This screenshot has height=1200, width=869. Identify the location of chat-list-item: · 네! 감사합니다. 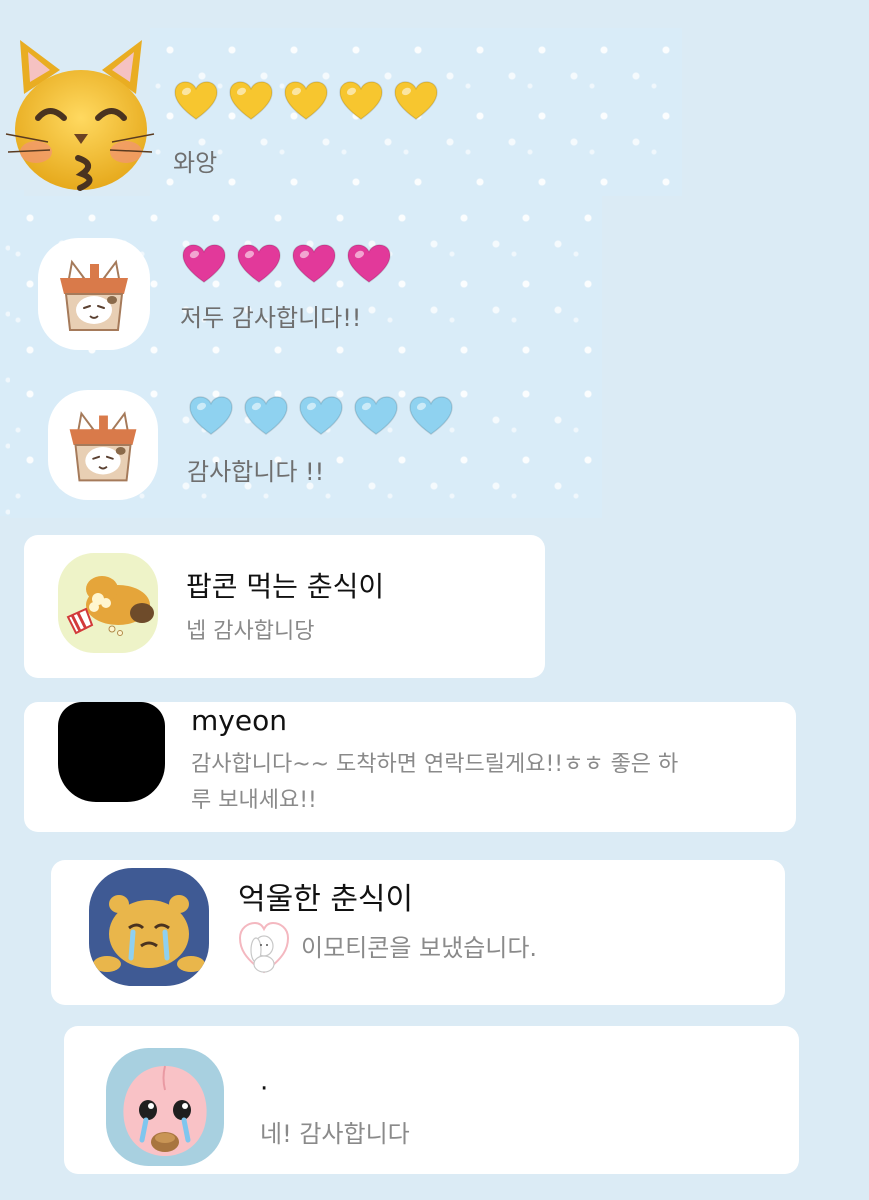
(431, 1100).